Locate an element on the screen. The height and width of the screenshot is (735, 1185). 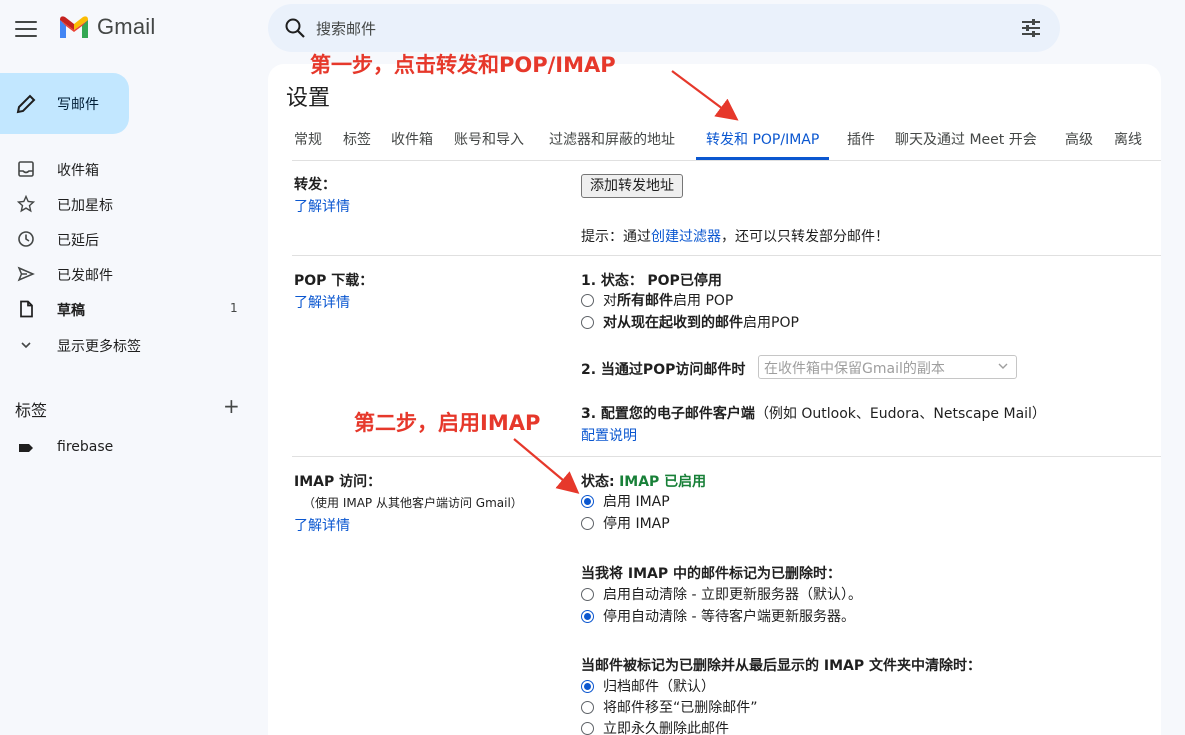
forwarding-tip: 提示：通过创建过滤器，还可以只转发部分邮件！ is located at coordinates (735, 237).